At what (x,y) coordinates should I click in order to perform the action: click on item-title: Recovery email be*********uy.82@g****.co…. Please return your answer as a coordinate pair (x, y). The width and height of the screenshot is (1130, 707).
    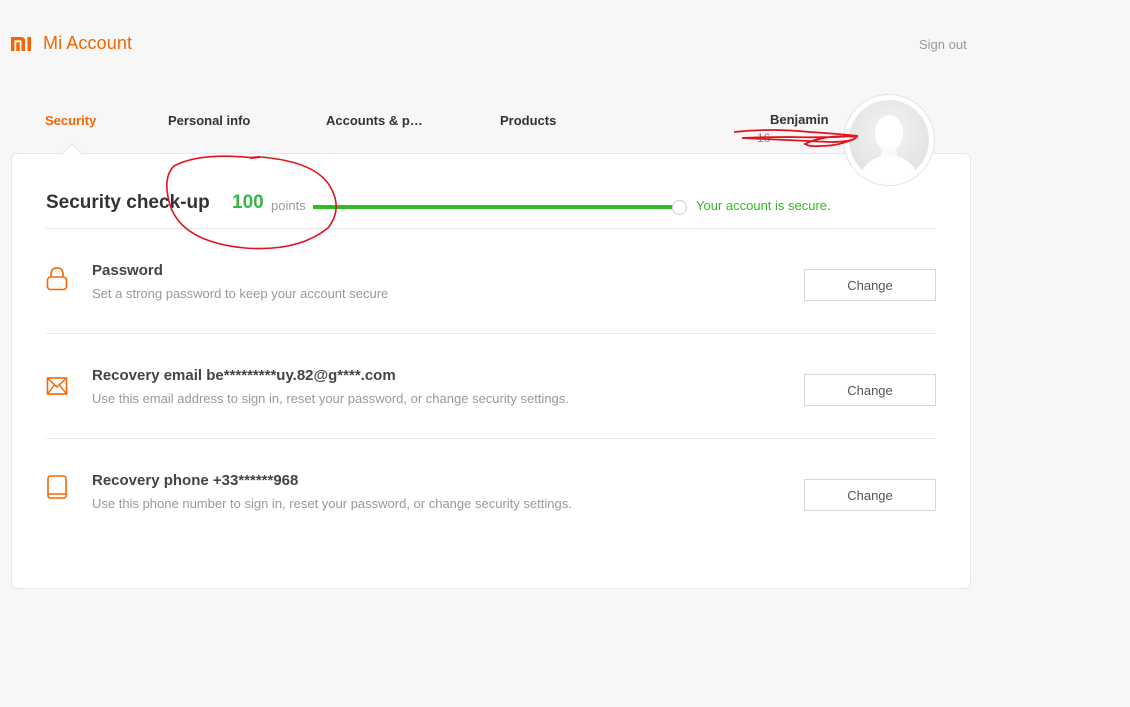
    Looking at the image, I should click on (244, 375).